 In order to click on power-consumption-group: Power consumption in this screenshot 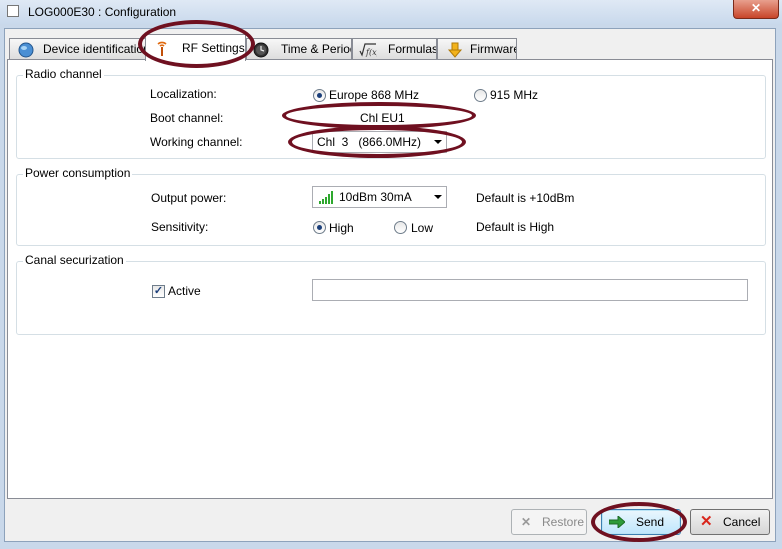, I will do `click(391, 206)`.